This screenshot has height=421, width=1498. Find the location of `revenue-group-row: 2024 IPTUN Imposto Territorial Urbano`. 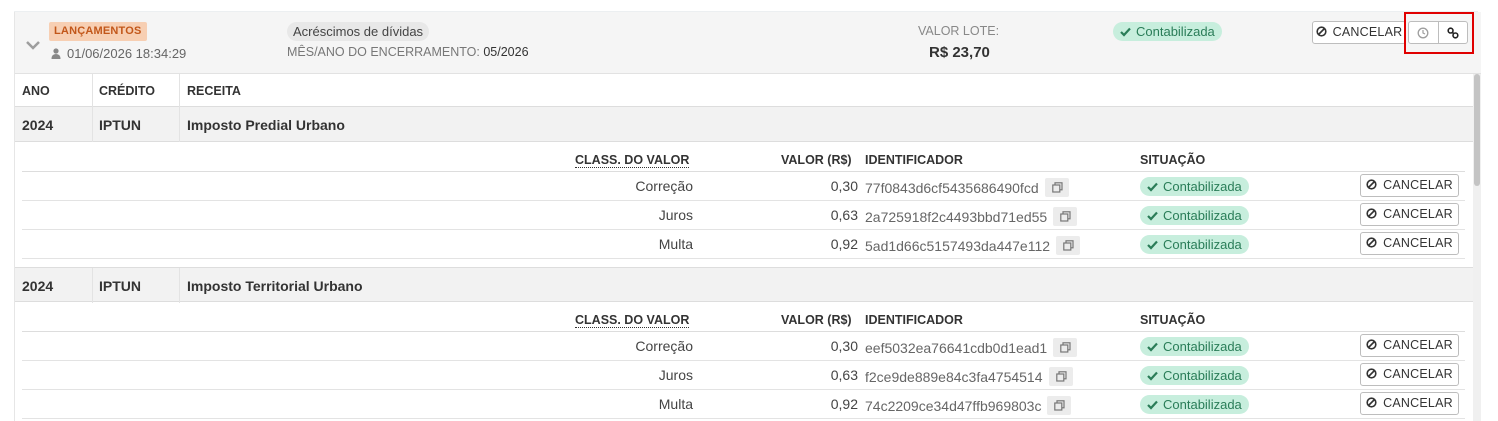

revenue-group-row: 2024 IPTUN Imposto Territorial Urbano is located at coordinates (744, 285).